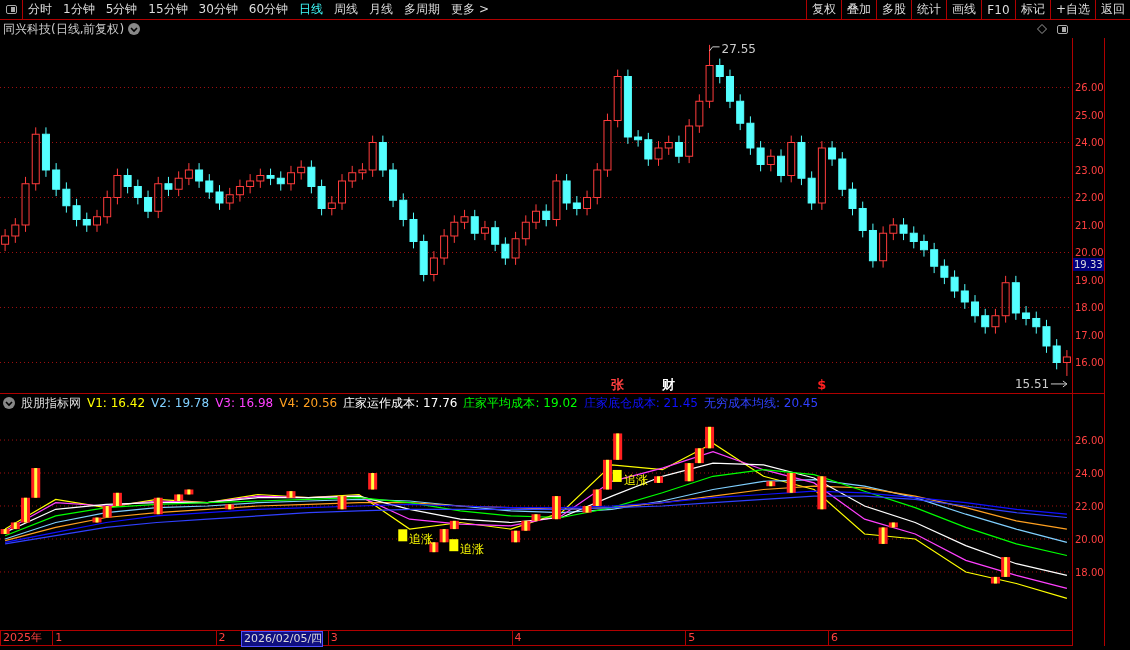  Describe the element at coordinates (1089, 88) in the screenshot. I see `price-label: 26.00` at that location.